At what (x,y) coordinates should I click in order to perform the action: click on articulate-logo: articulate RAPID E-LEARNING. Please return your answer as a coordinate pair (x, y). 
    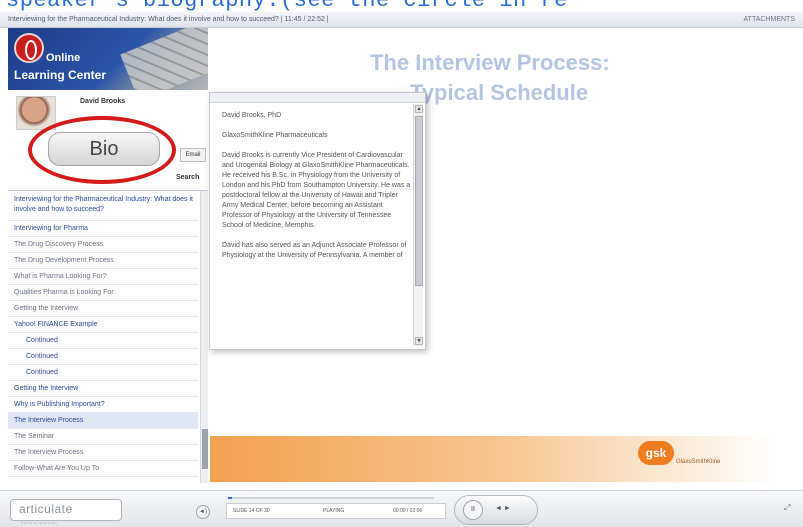
    Looking at the image, I should click on (66, 512).